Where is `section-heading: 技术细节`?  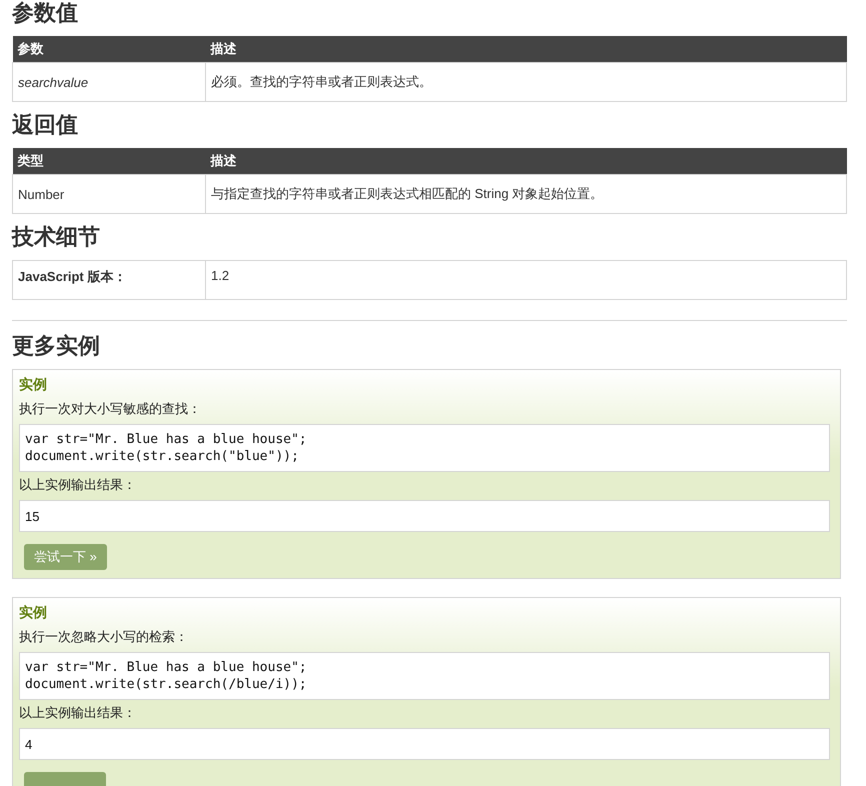 section-heading: 技术细节 is located at coordinates (56, 237).